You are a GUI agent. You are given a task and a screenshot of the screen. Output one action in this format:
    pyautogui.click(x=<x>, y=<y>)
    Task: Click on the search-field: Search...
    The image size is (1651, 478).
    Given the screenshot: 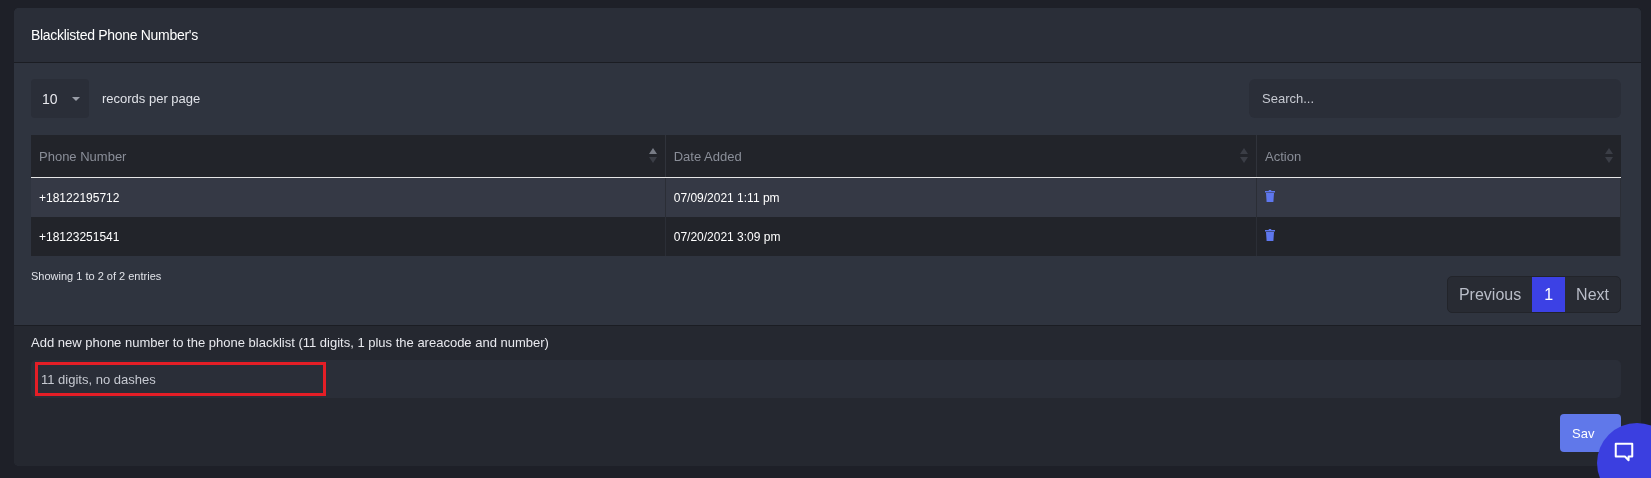 What is the action you would take?
    pyautogui.click(x=1435, y=98)
    